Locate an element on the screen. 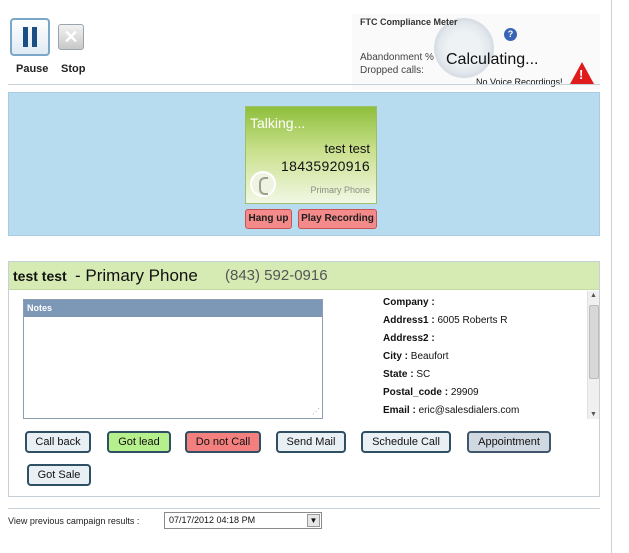  previous-results-select: 07/17/2012 04:18 PM ▼ is located at coordinates (243, 520).